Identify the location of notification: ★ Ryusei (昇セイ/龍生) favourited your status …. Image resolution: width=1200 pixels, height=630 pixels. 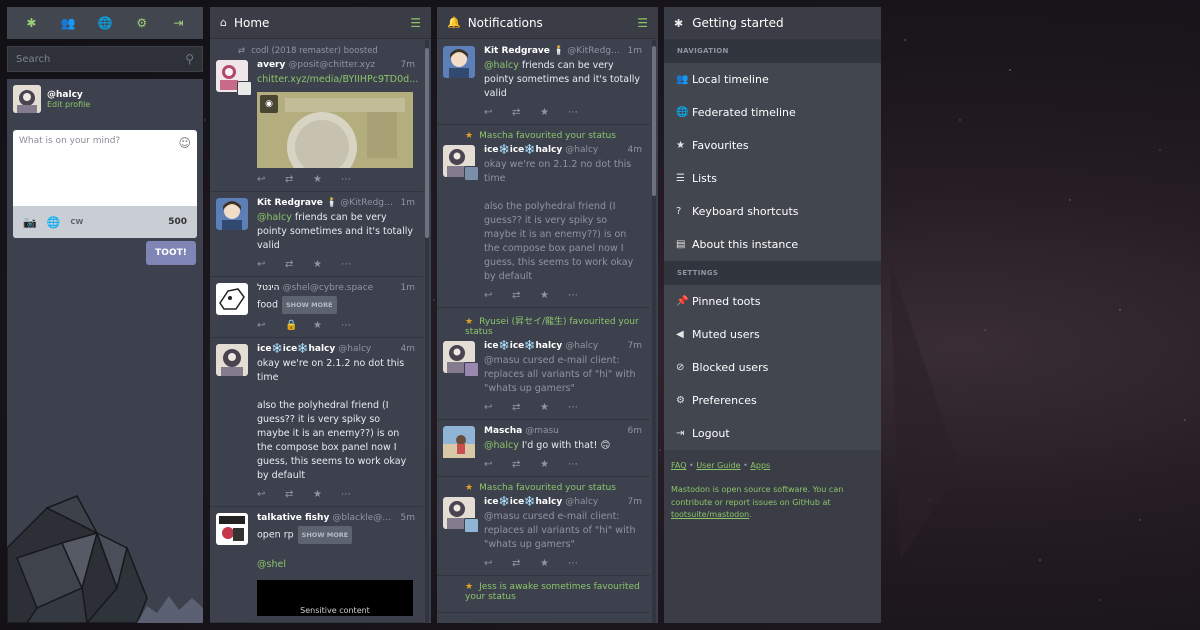
(543, 364).